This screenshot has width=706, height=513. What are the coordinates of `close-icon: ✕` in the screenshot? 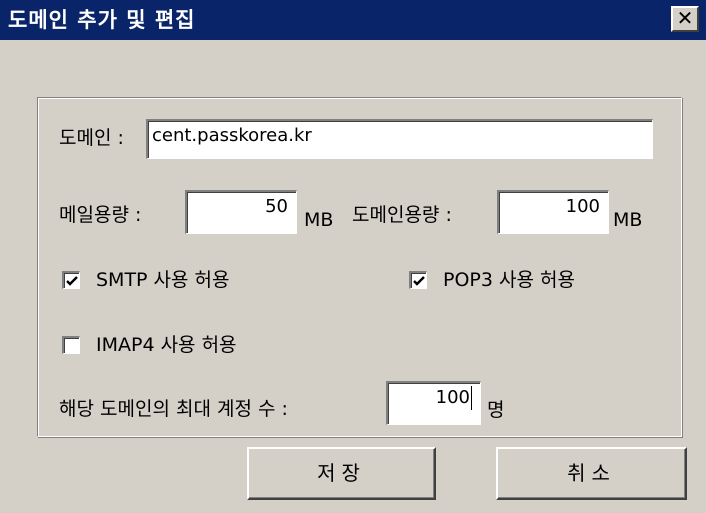 It's located at (685, 18).